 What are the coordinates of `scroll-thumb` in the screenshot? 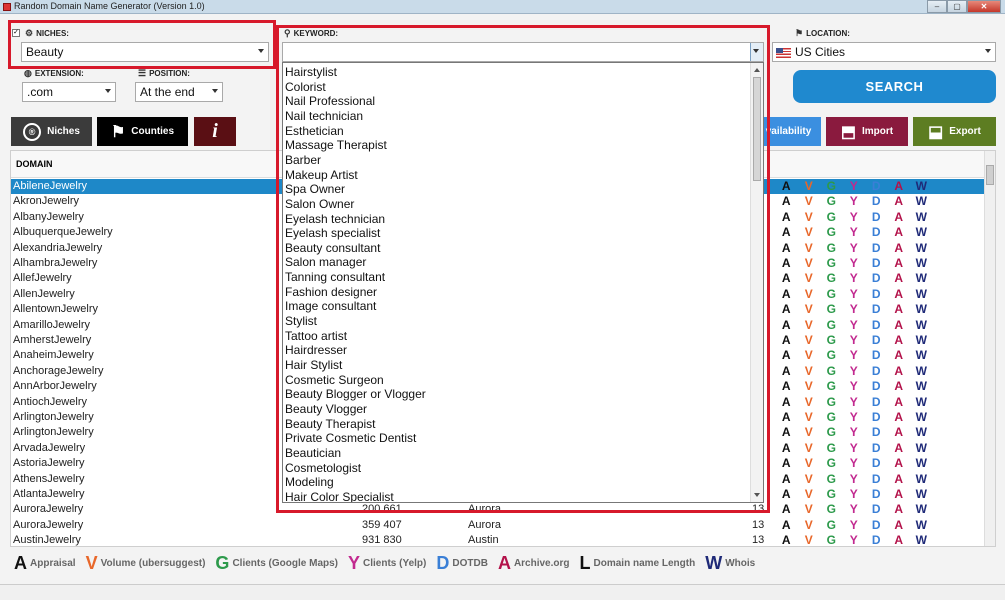 It's located at (990, 175).